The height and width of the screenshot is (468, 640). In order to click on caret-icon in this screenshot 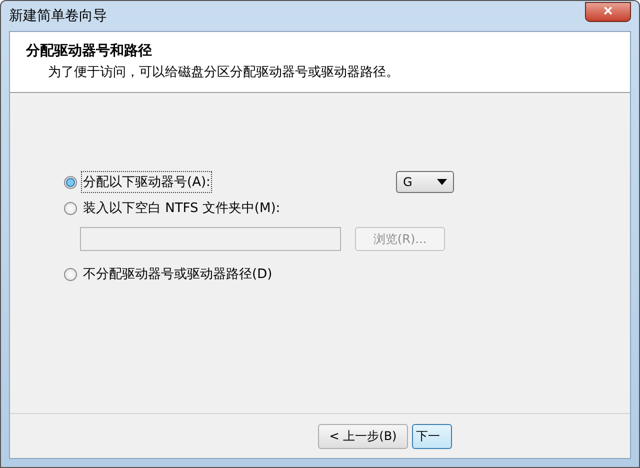, I will do `click(442, 182)`.